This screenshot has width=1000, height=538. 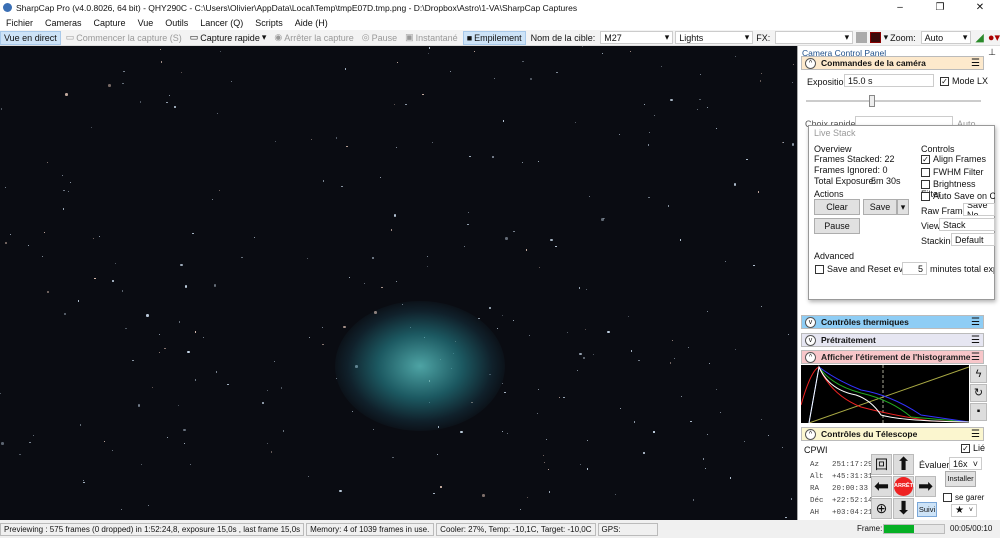 What do you see at coordinates (978, 412) in the screenshot?
I see `save-icon: ▪` at bounding box center [978, 412].